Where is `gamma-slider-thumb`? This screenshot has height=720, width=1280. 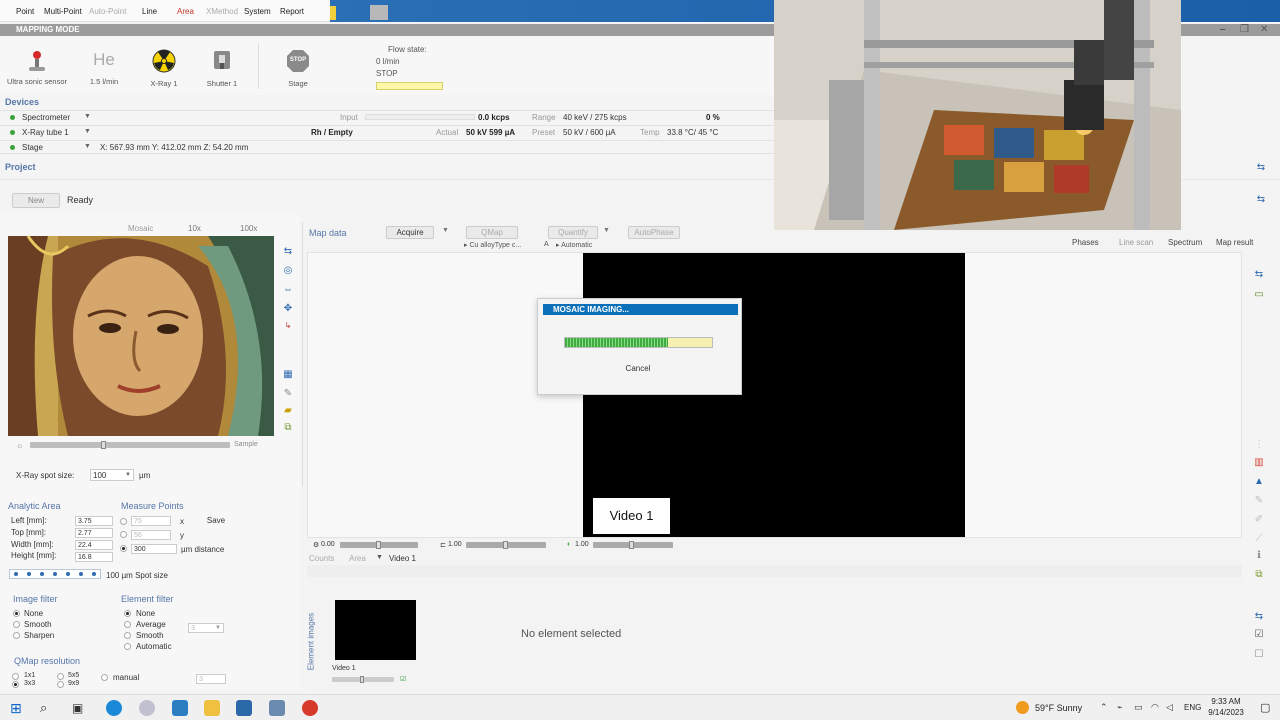 gamma-slider-thumb is located at coordinates (631, 545).